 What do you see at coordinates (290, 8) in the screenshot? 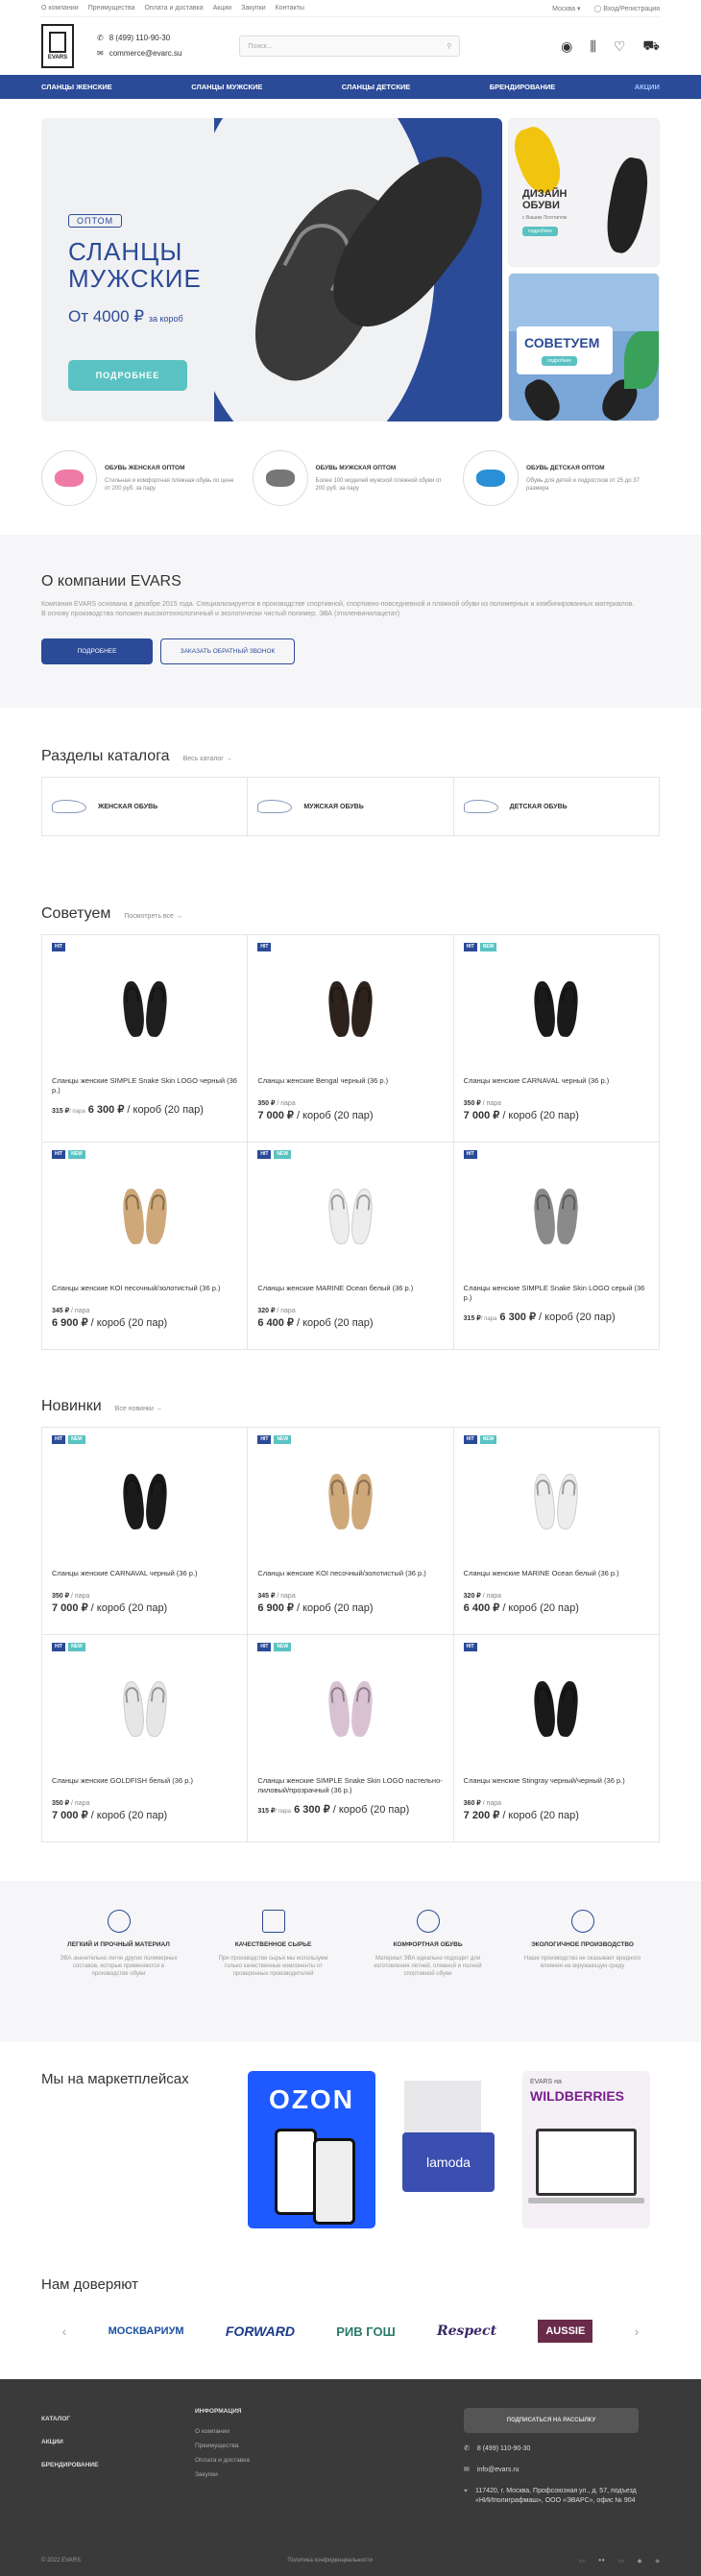
I see `top-link-contacts: Контакты` at bounding box center [290, 8].